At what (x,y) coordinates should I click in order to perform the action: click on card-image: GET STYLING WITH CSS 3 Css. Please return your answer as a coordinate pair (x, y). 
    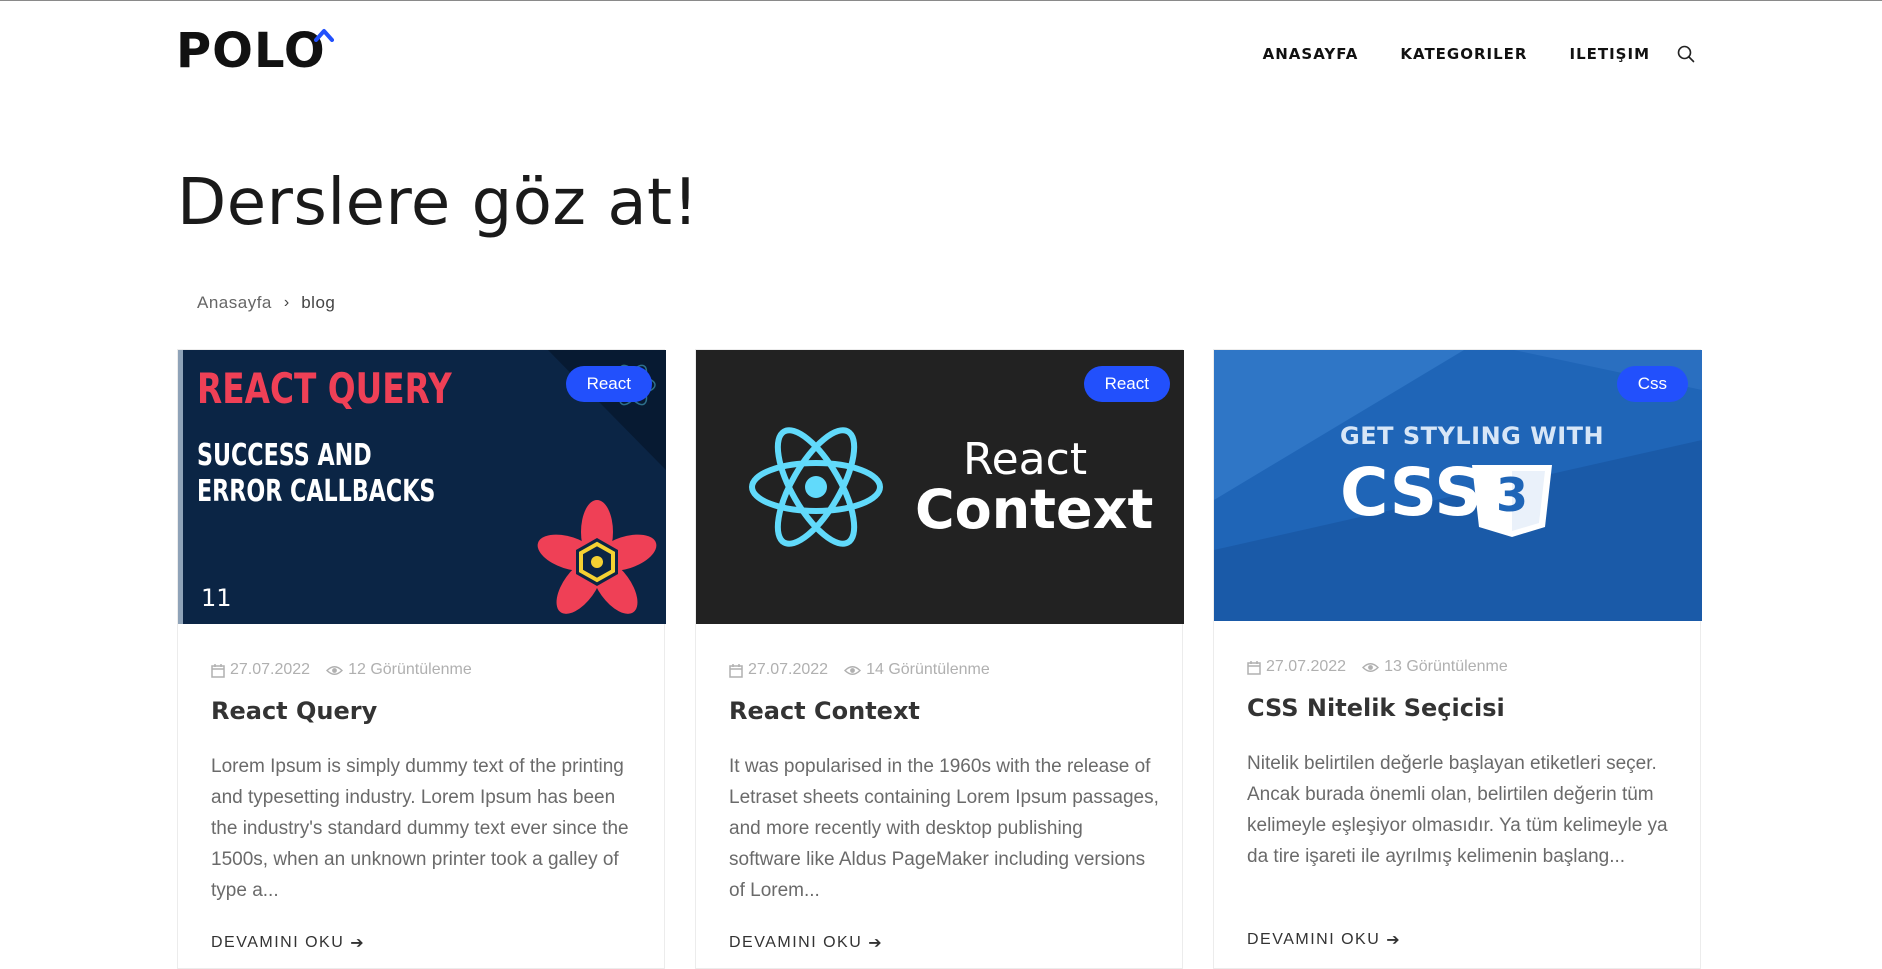
    Looking at the image, I should click on (1458, 485).